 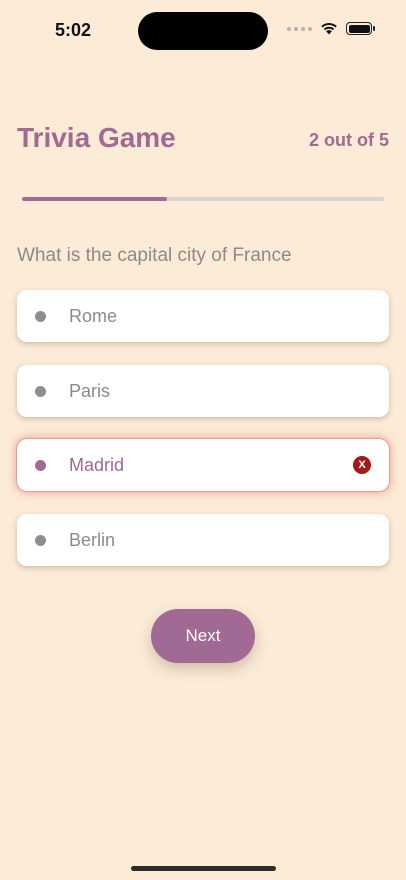 What do you see at coordinates (203, 868) in the screenshot?
I see `home-indicator` at bounding box center [203, 868].